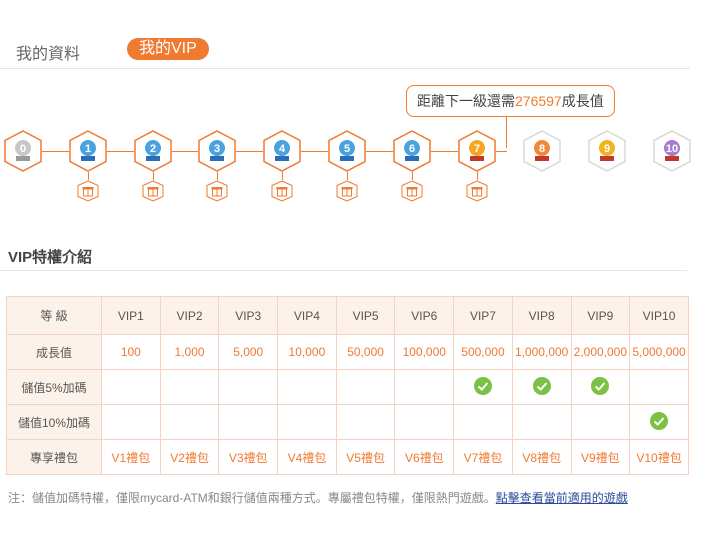  I want to click on vip-level-number: 9, so click(607, 149).